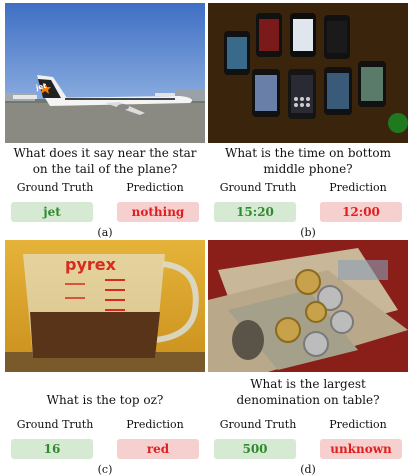 This screenshot has width=415, height=476. What do you see at coordinates (307, 161) in the screenshot?
I see `question-text: What is the time on bottom middle phone?` at bounding box center [307, 161].